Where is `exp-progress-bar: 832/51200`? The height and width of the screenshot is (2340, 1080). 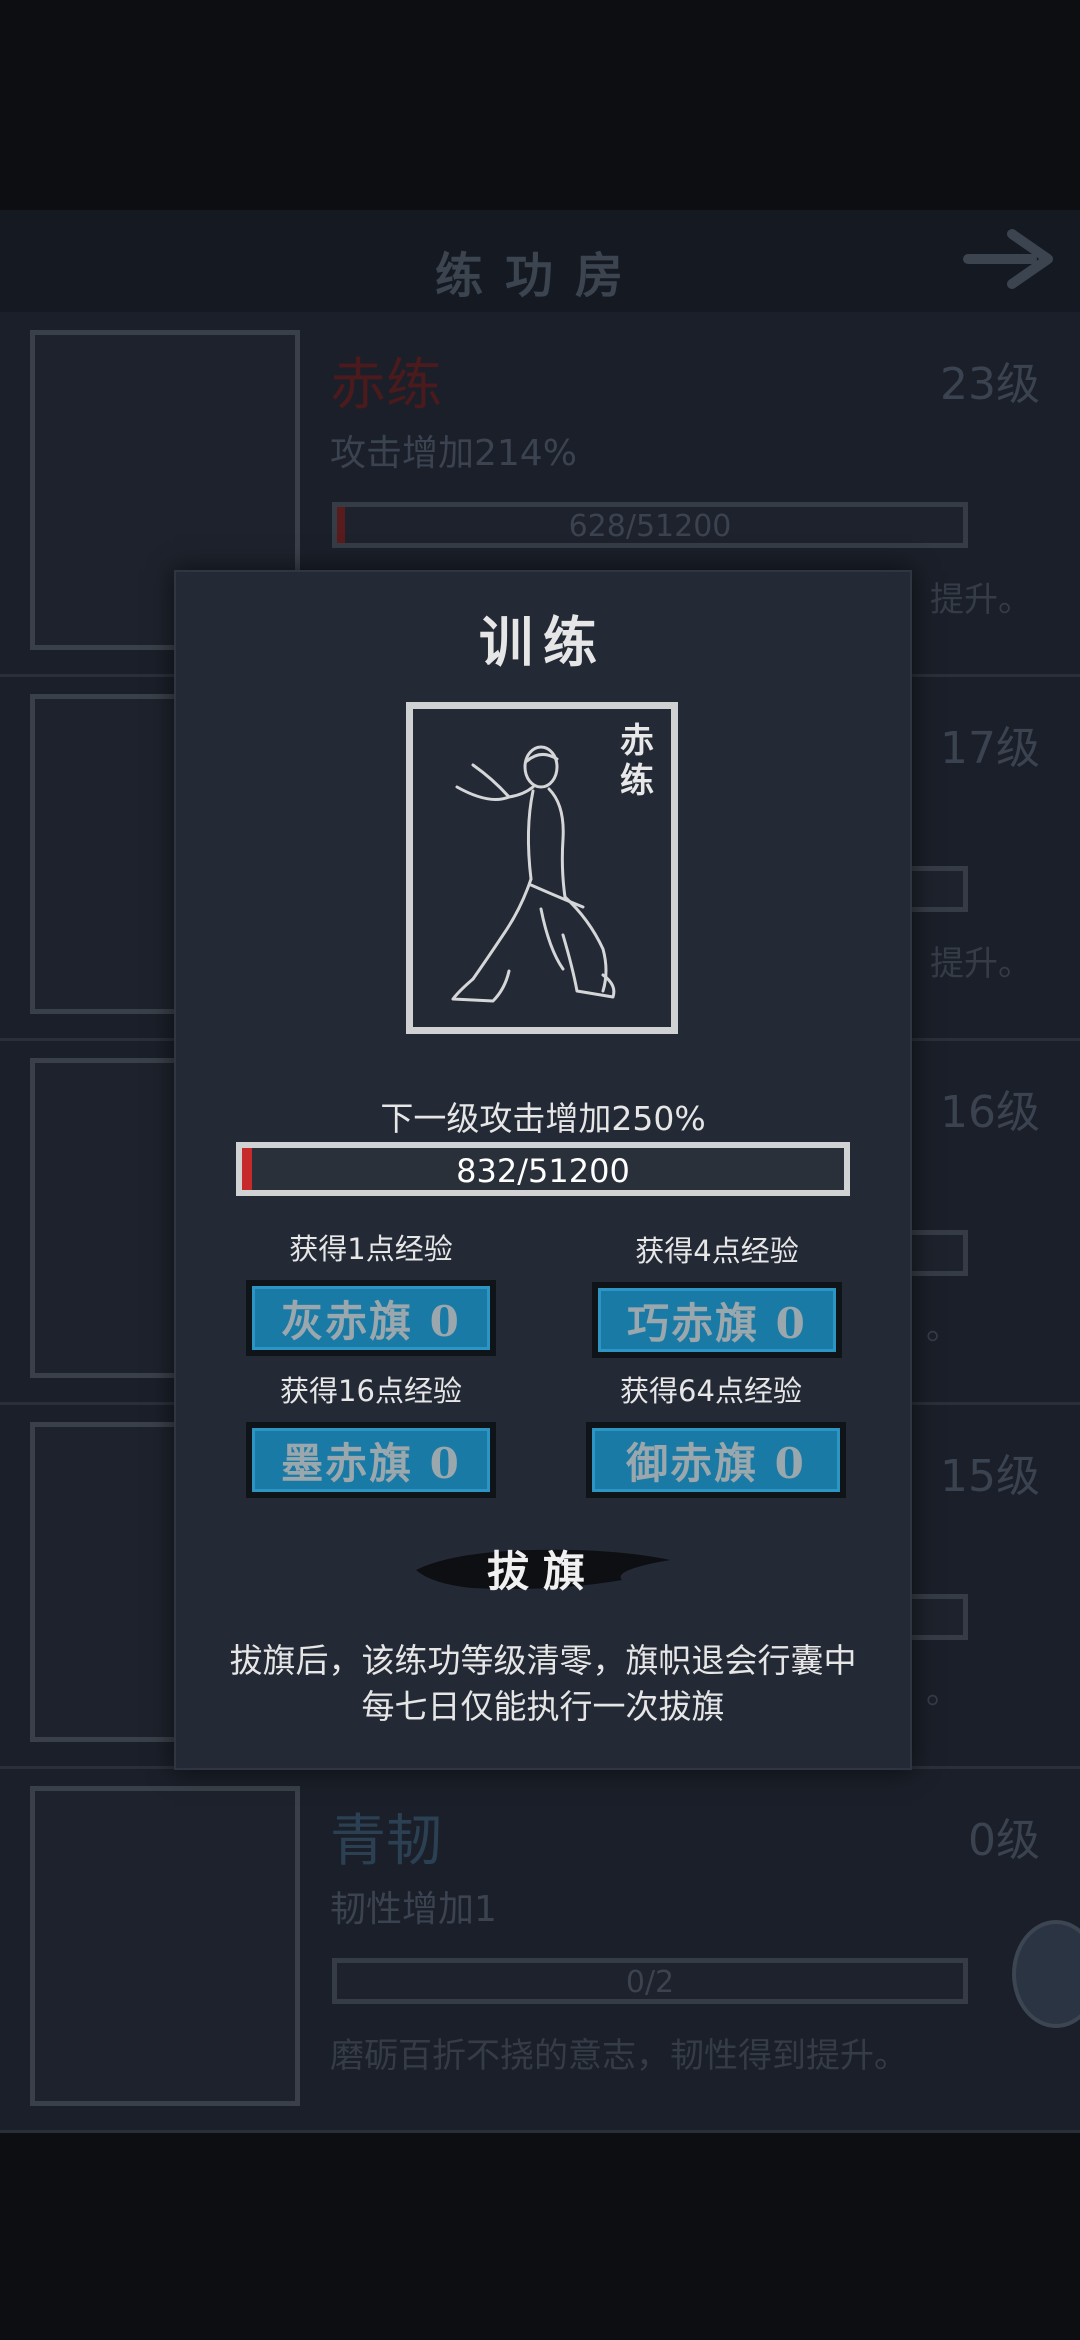
exp-progress-bar: 832/51200 is located at coordinates (543, 1169).